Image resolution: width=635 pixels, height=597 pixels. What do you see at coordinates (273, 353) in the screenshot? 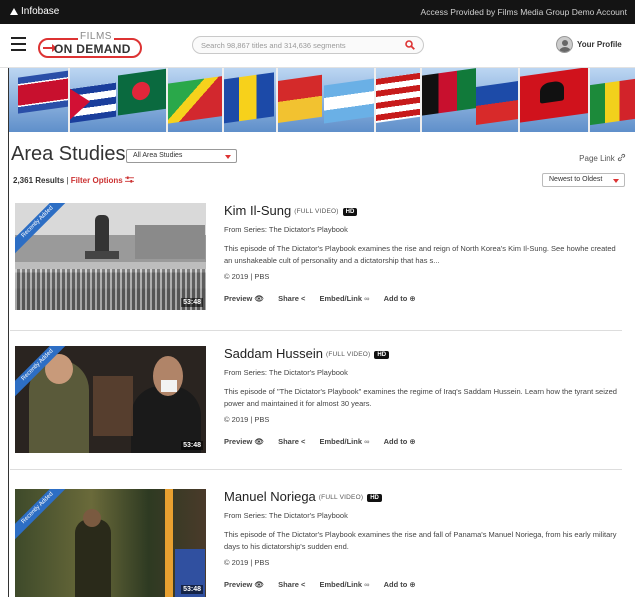
I see `result-title-link: Saddam Hussein` at bounding box center [273, 353].